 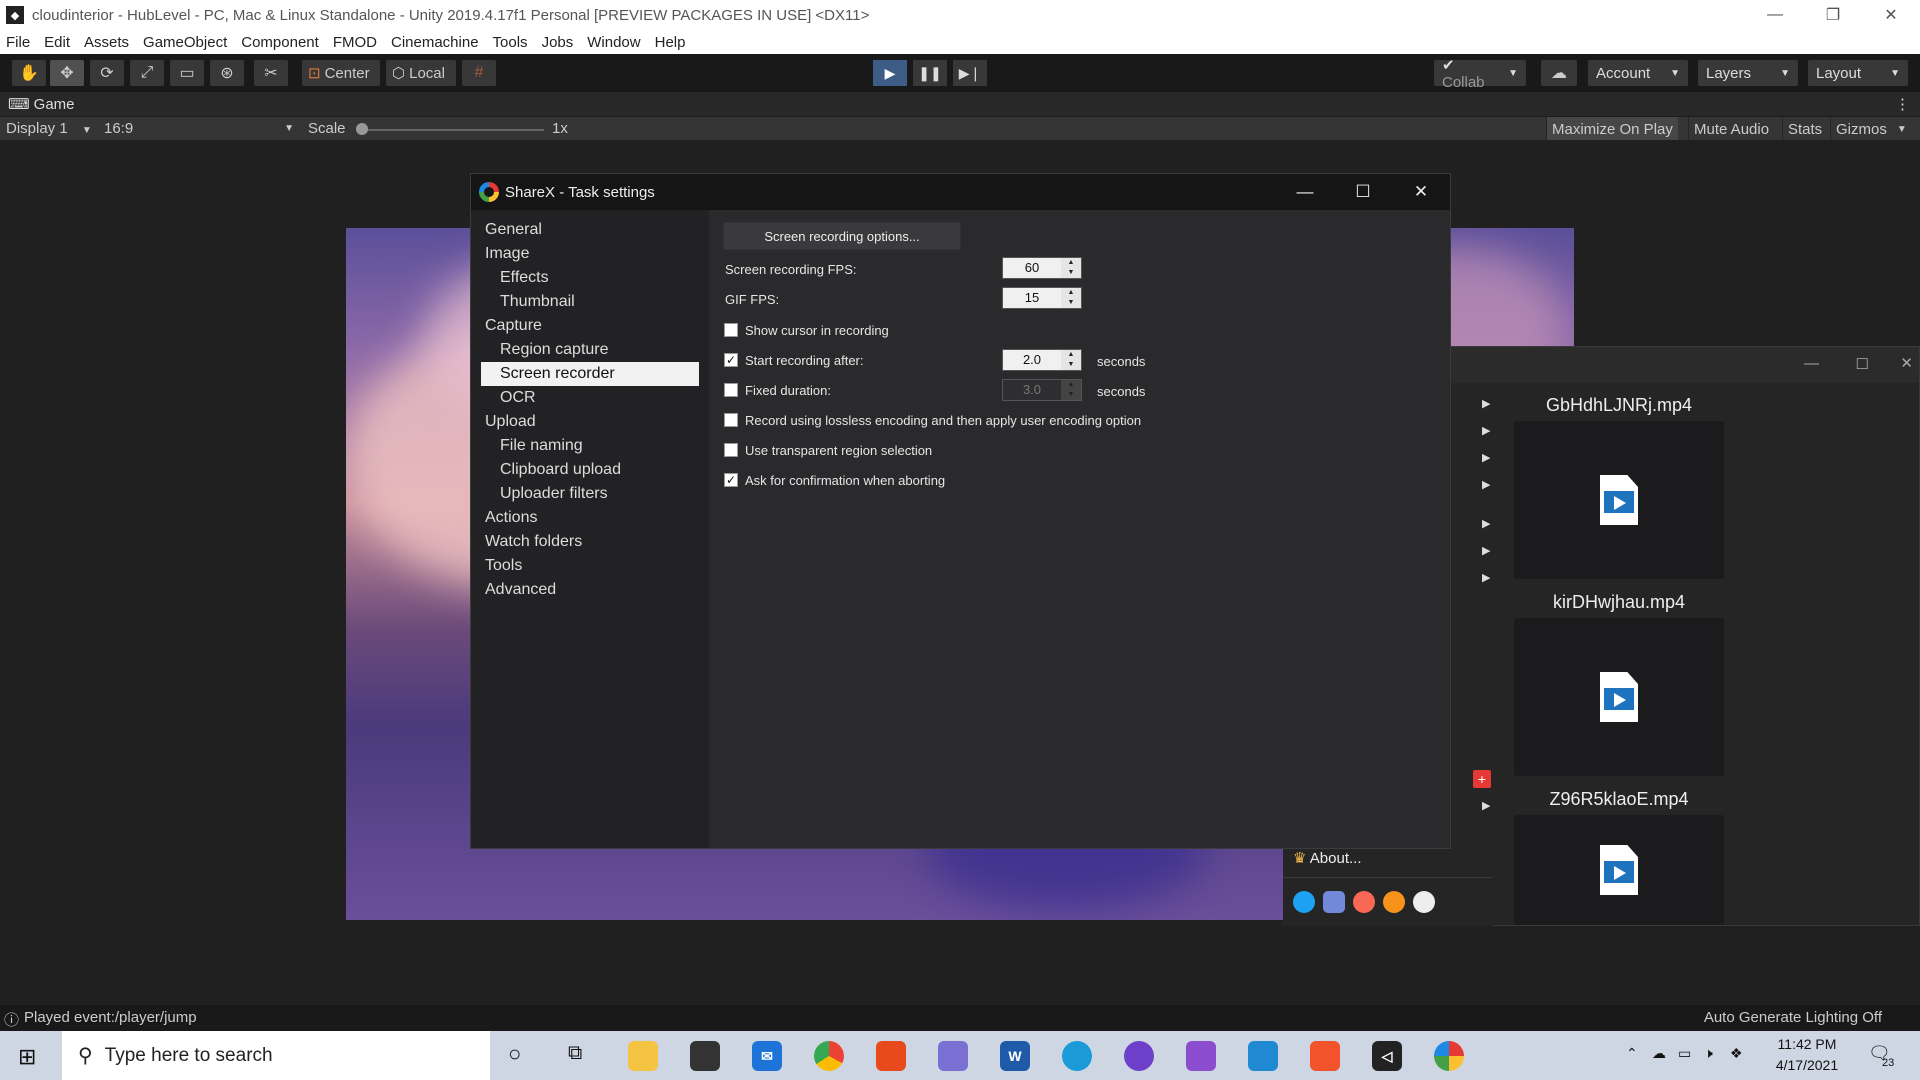 What do you see at coordinates (1612, 129) in the screenshot?
I see `maximize-on-play-toggle: Maximize On Play` at bounding box center [1612, 129].